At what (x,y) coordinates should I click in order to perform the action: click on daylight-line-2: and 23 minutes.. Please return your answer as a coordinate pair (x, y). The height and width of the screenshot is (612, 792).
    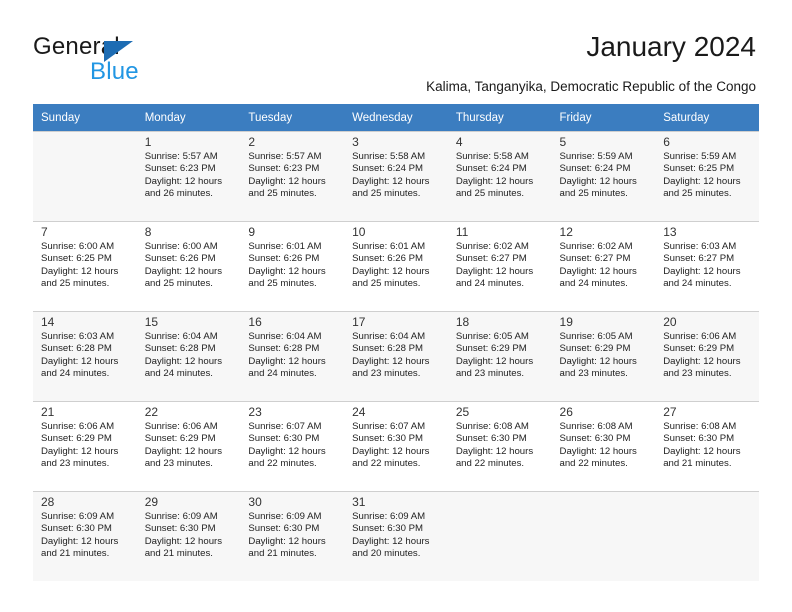
    Looking at the image, I should click on (75, 464).